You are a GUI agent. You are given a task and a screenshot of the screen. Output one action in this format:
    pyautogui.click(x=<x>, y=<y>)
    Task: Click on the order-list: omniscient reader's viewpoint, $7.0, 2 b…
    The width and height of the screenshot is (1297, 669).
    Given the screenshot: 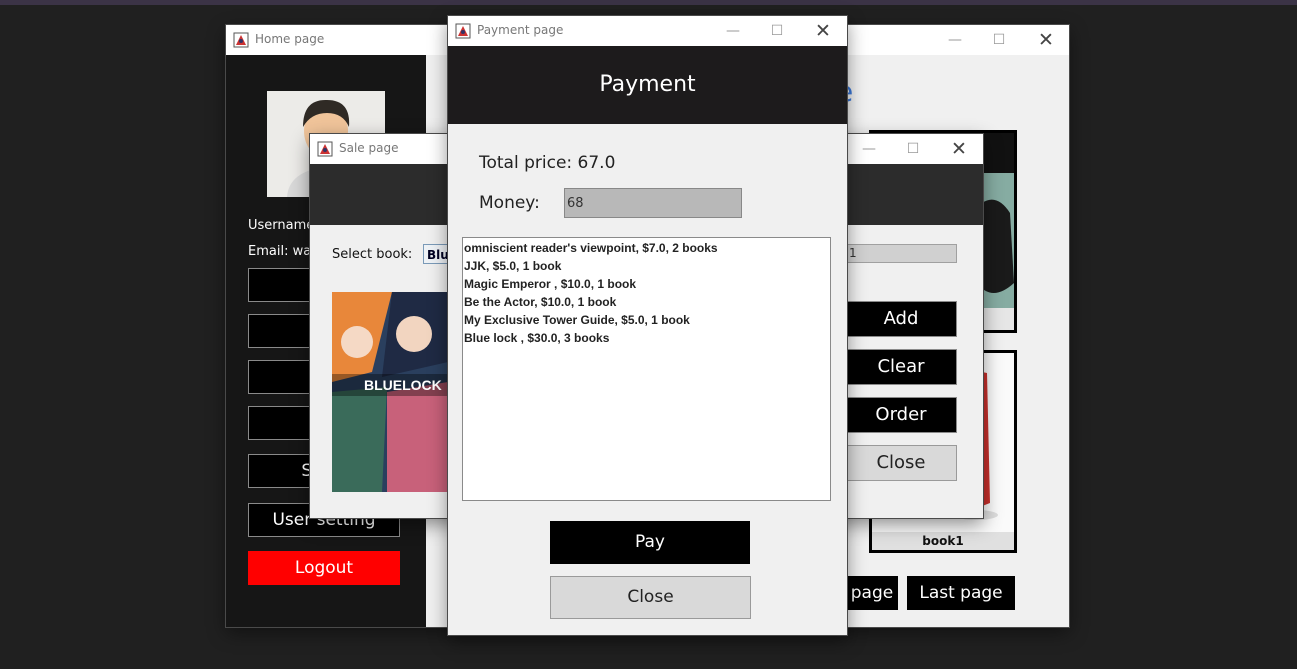 What is the action you would take?
    pyautogui.click(x=646, y=369)
    